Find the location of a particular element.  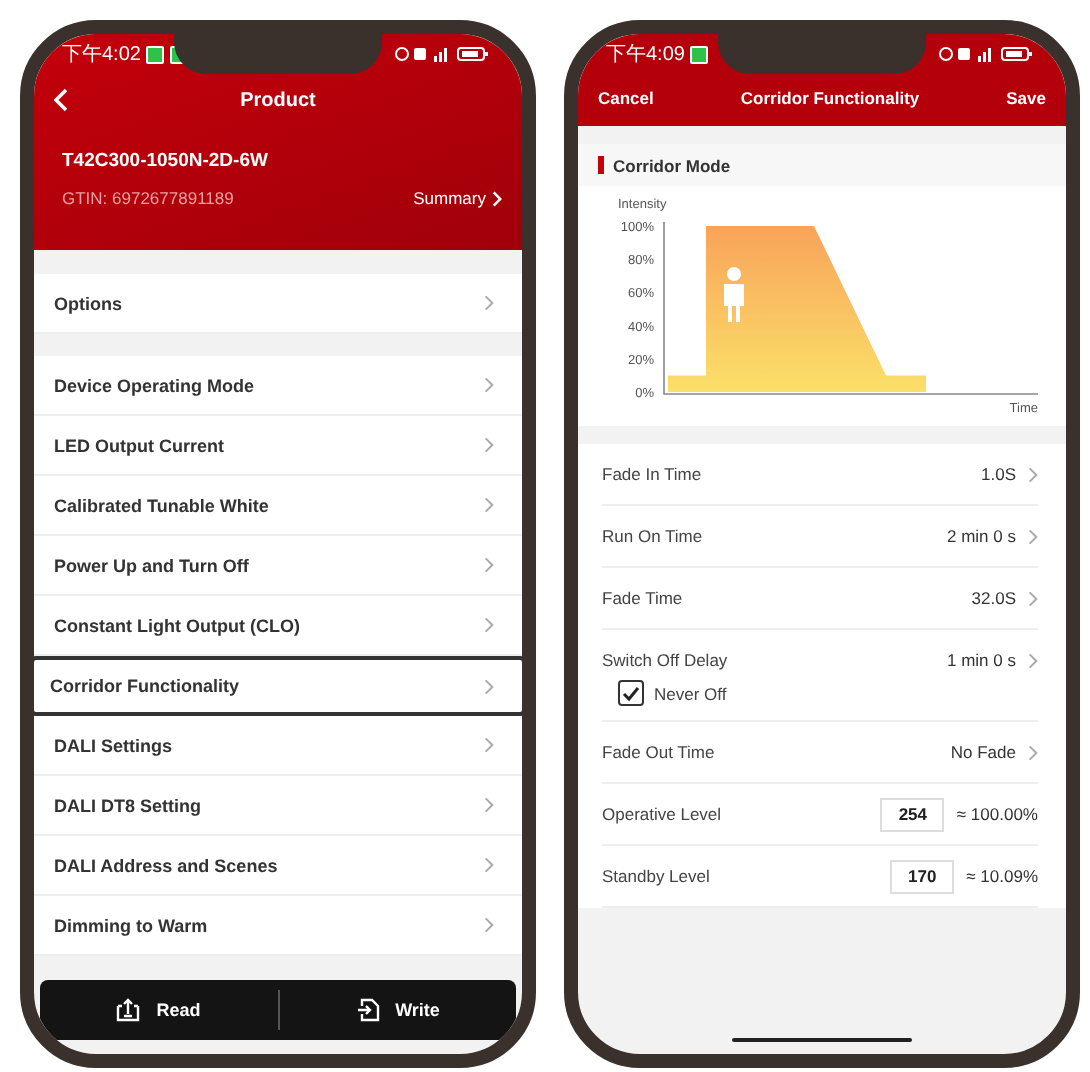

level-input-field: 254 is located at coordinates (912, 814).